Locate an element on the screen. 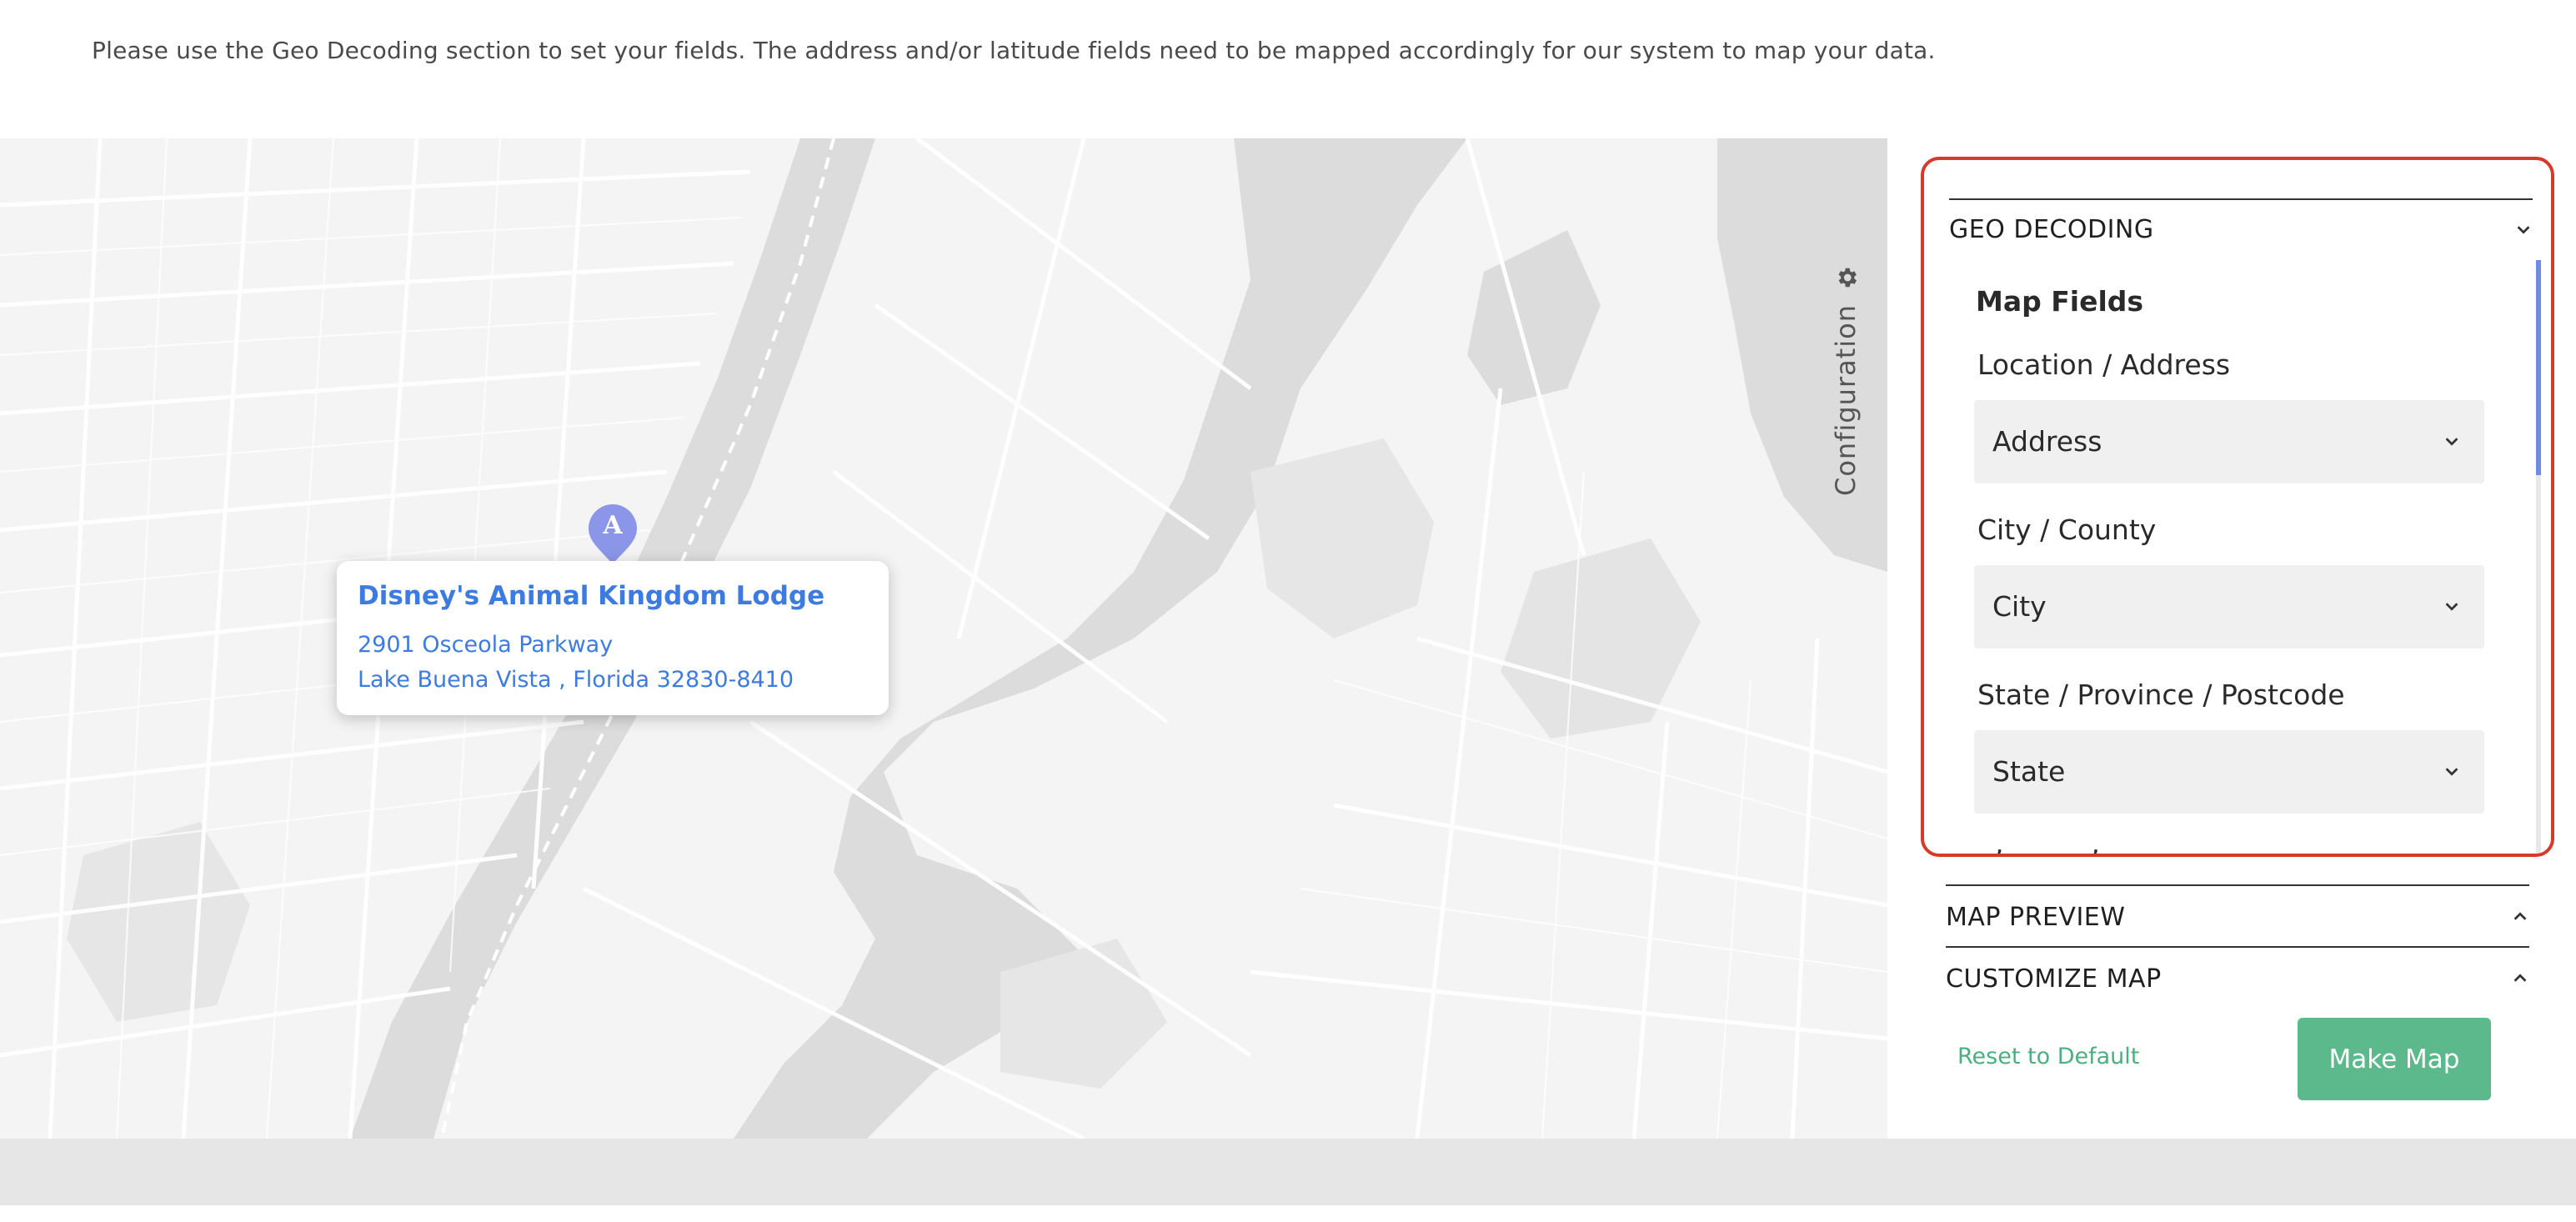  state-province-postcode-value: State is located at coordinates (2029, 771).